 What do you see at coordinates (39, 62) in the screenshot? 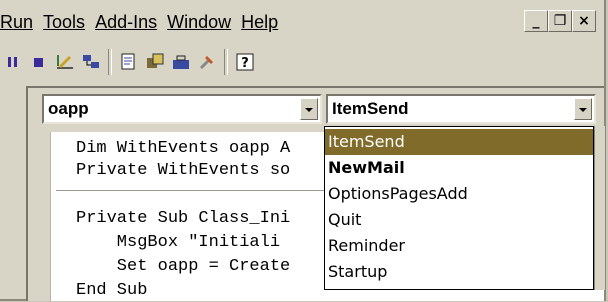
I see `stop-icon` at bounding box center [39, 62].